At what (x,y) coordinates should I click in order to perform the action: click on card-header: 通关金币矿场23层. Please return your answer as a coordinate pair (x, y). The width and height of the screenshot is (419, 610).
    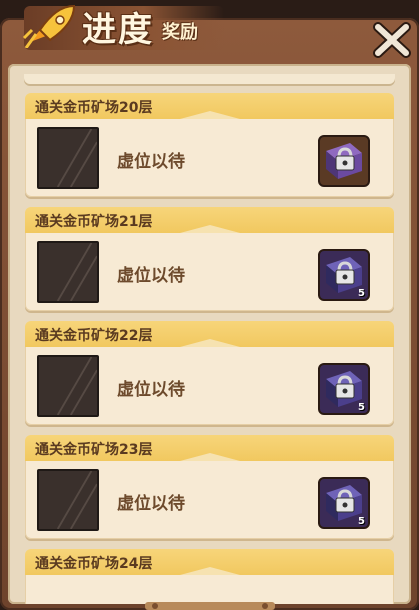
    Looking at the image, I should click on (209, 448).